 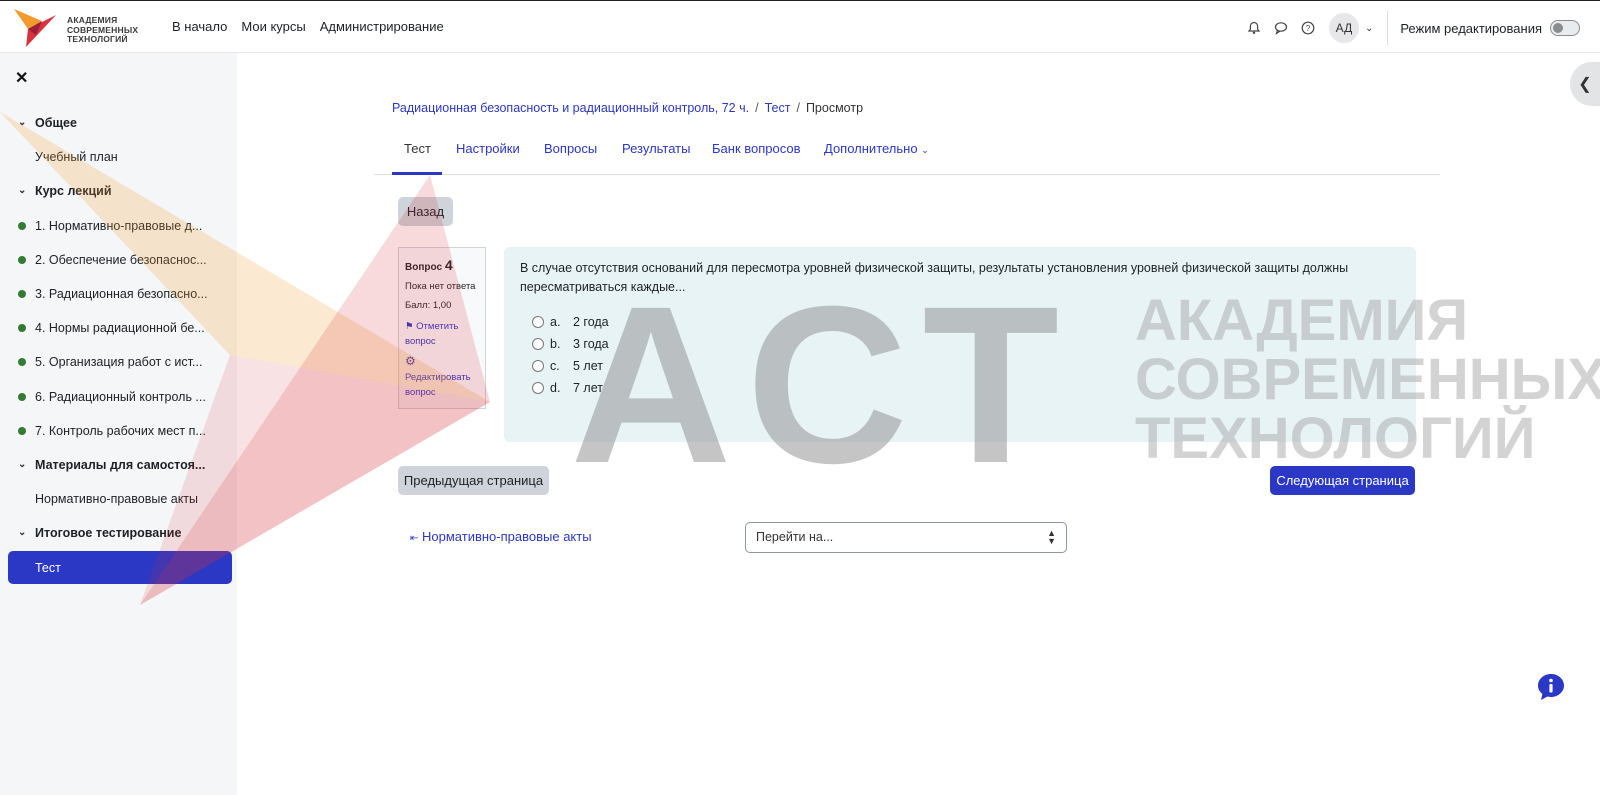 What do you see at coordinates (756, 148) in the screenshot?
I see `tab-question-bank: Банк вопросов` at bounding box center [756, 148].